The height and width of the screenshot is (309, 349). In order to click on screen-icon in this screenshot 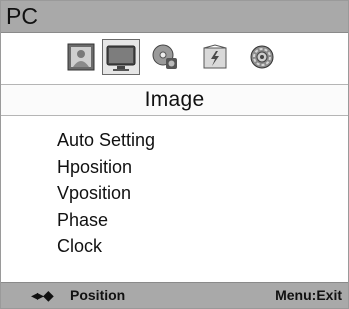, I will do `click(121, 58)`.